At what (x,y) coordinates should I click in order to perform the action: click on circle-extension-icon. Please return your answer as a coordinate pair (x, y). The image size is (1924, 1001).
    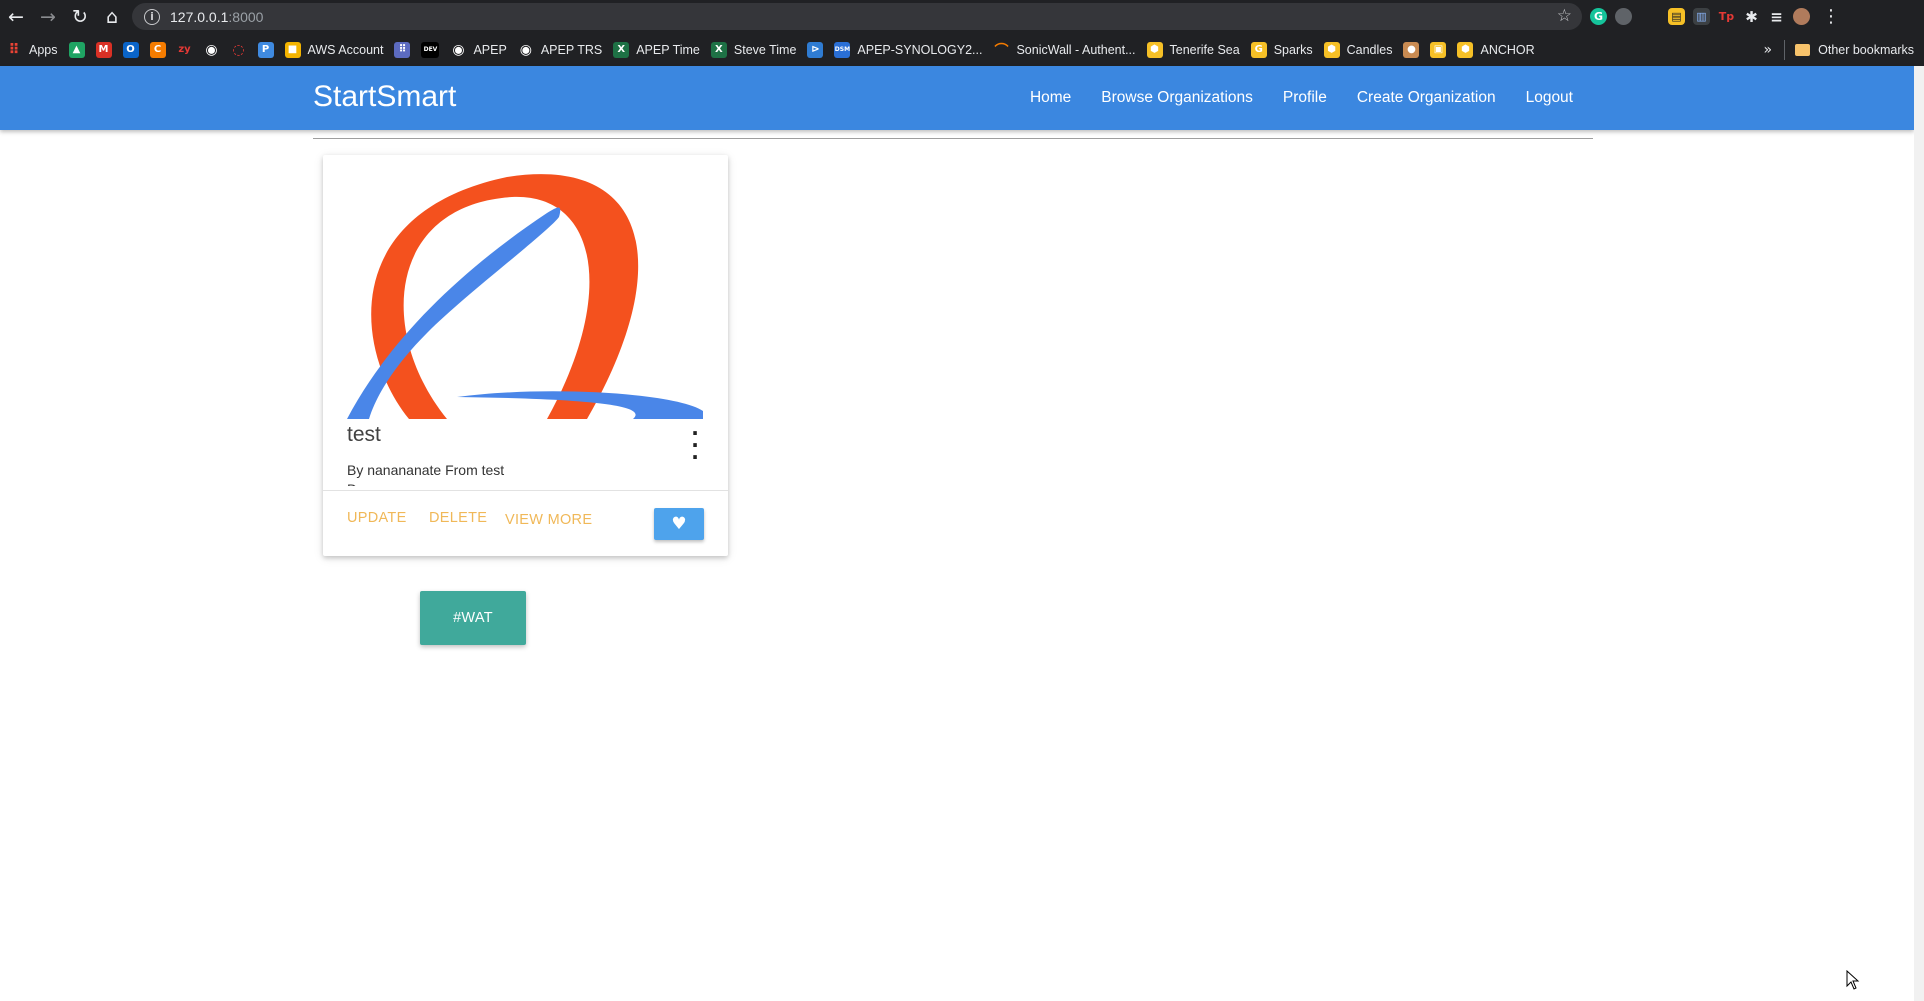
    Looking at the image, I should click on (1623, 16).